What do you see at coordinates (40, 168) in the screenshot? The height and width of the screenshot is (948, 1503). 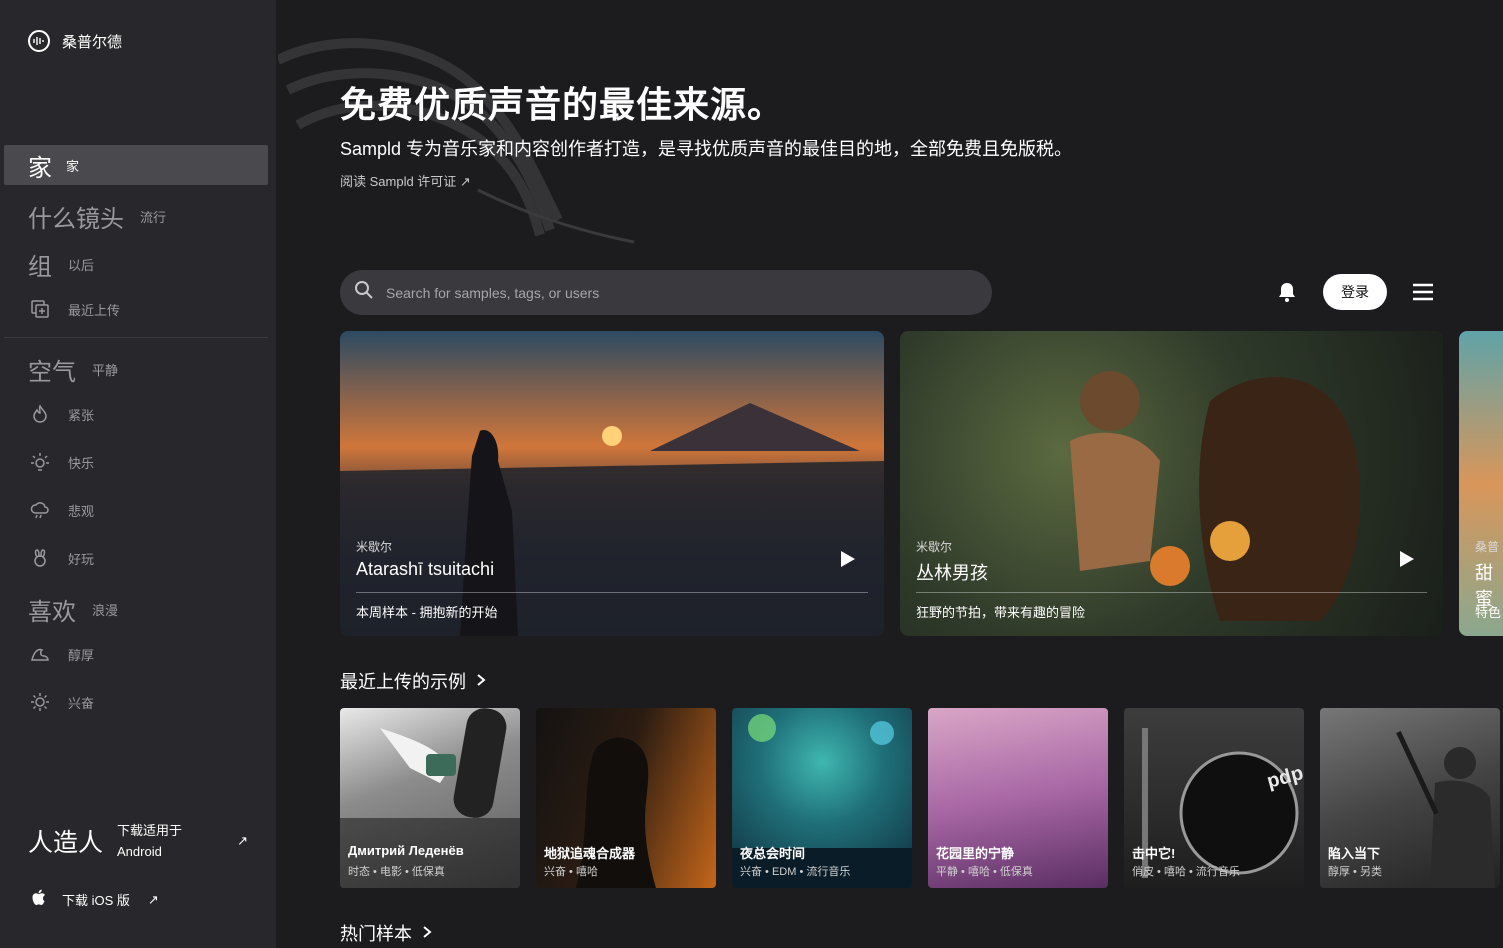 I see `sidebar-item-big-label: 家` at bounding box center [40, 168].